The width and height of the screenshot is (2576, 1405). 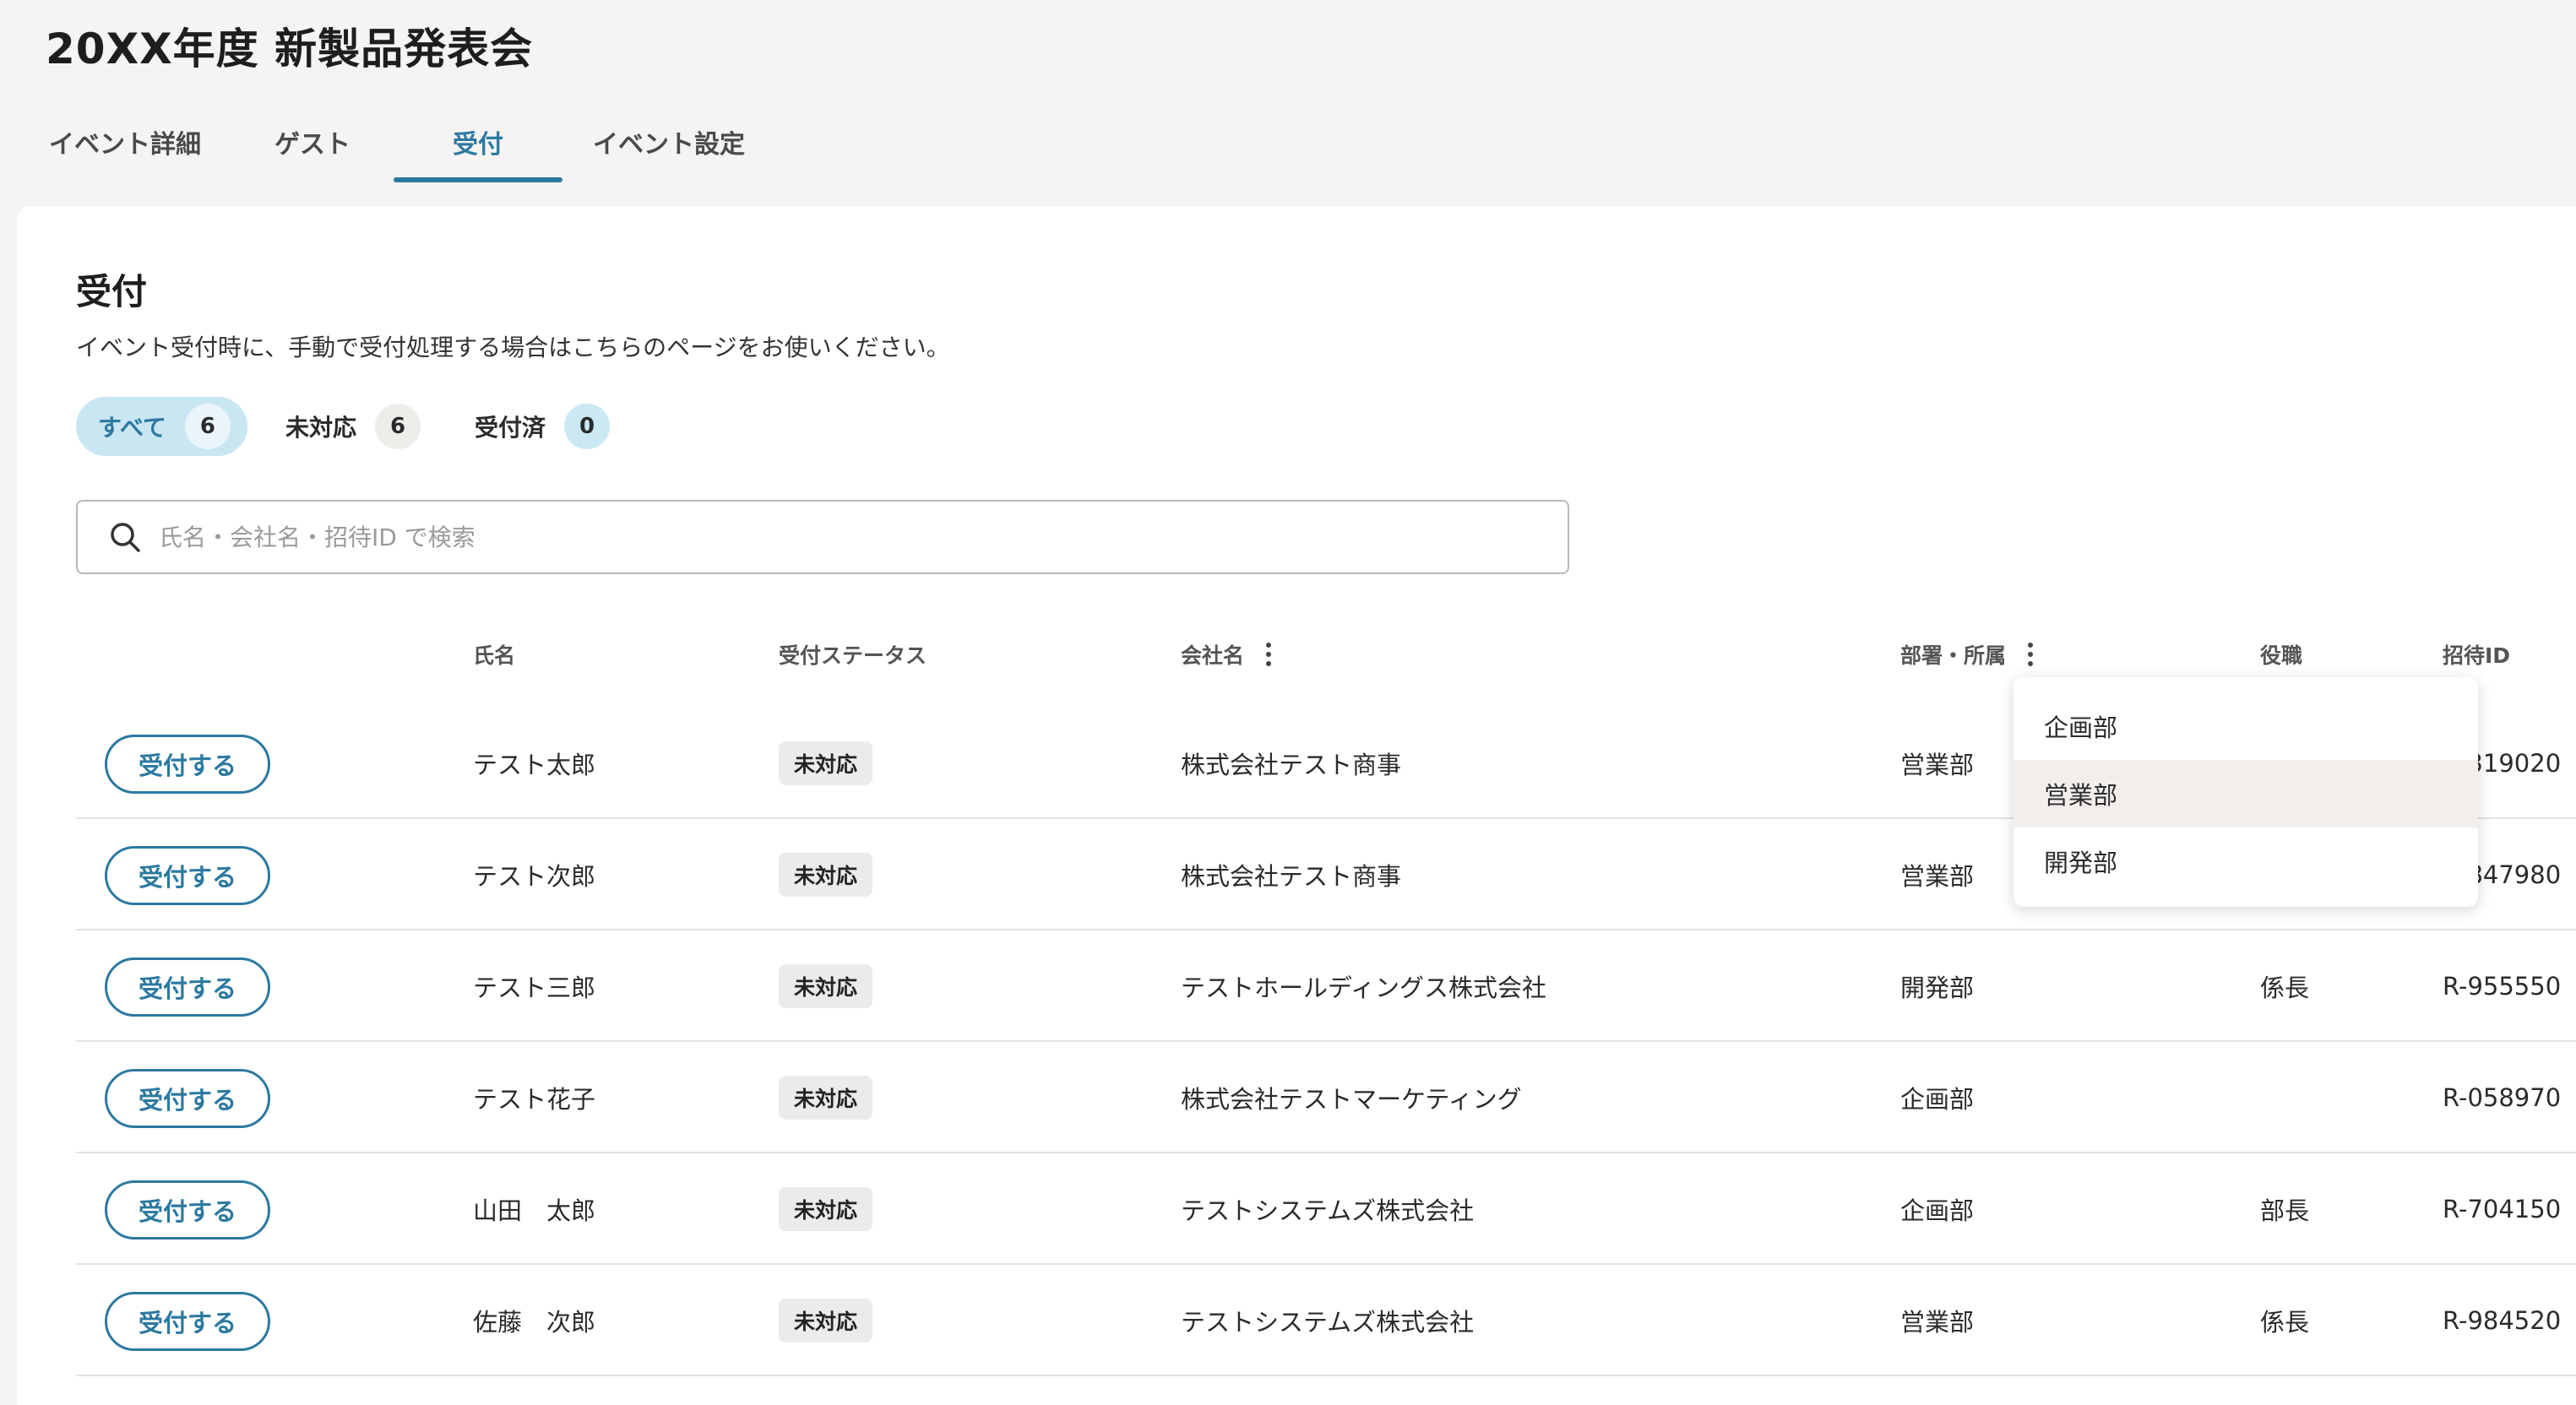 What do you see at coordinates (834, 537) in the screenshot?
I see `search-input` at bounding box center [834, 537].